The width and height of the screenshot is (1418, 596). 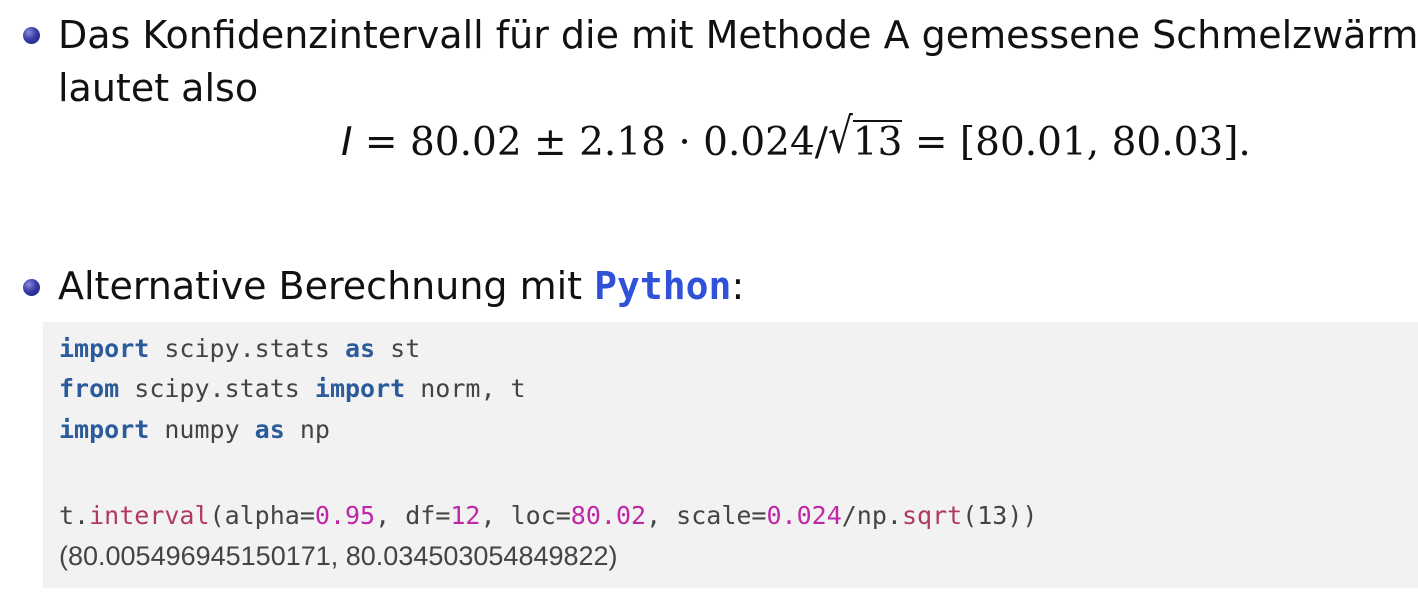 What do you see at coordinates (804, 515) in the screenshot?
I see `number-literal: 0.024` at bounding box center [804, 515].